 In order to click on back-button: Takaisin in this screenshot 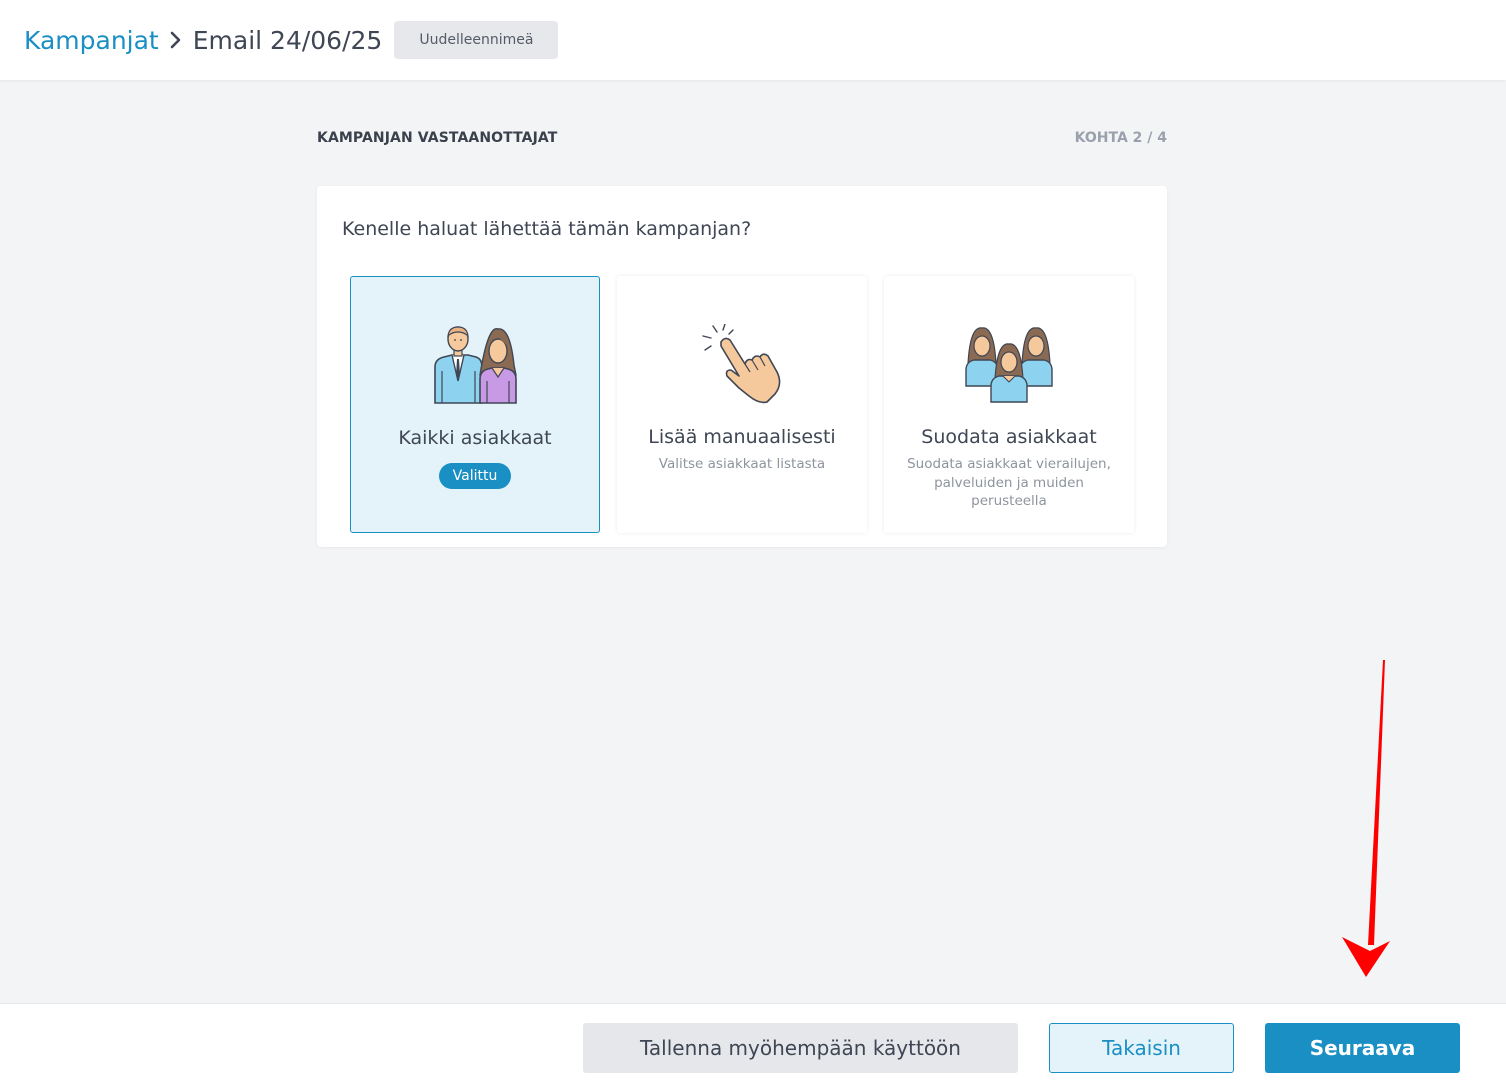, I will do `click(1141, 1048)`.